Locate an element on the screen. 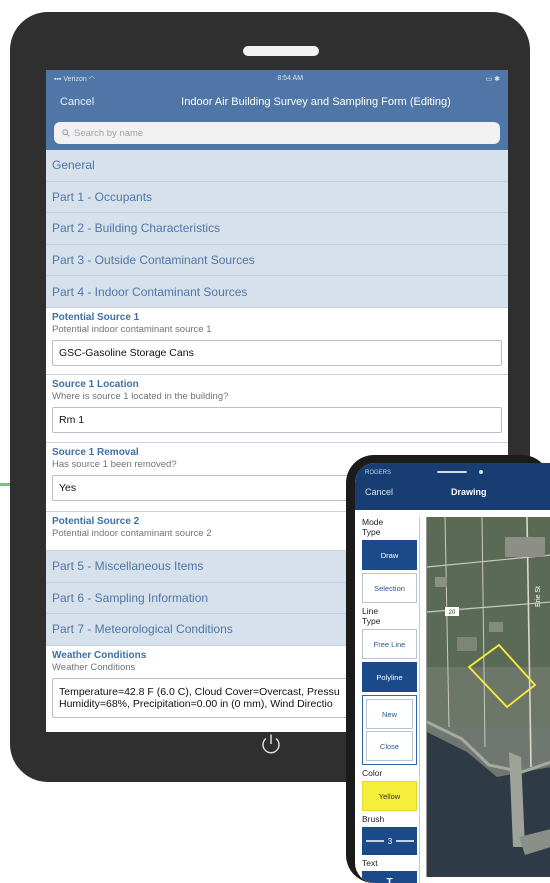 Image resolution: width=550 pixels, height=883 pixels. phone-nav-bar: ROGERS Cancel Drawing is located at coordinates (452, 486).